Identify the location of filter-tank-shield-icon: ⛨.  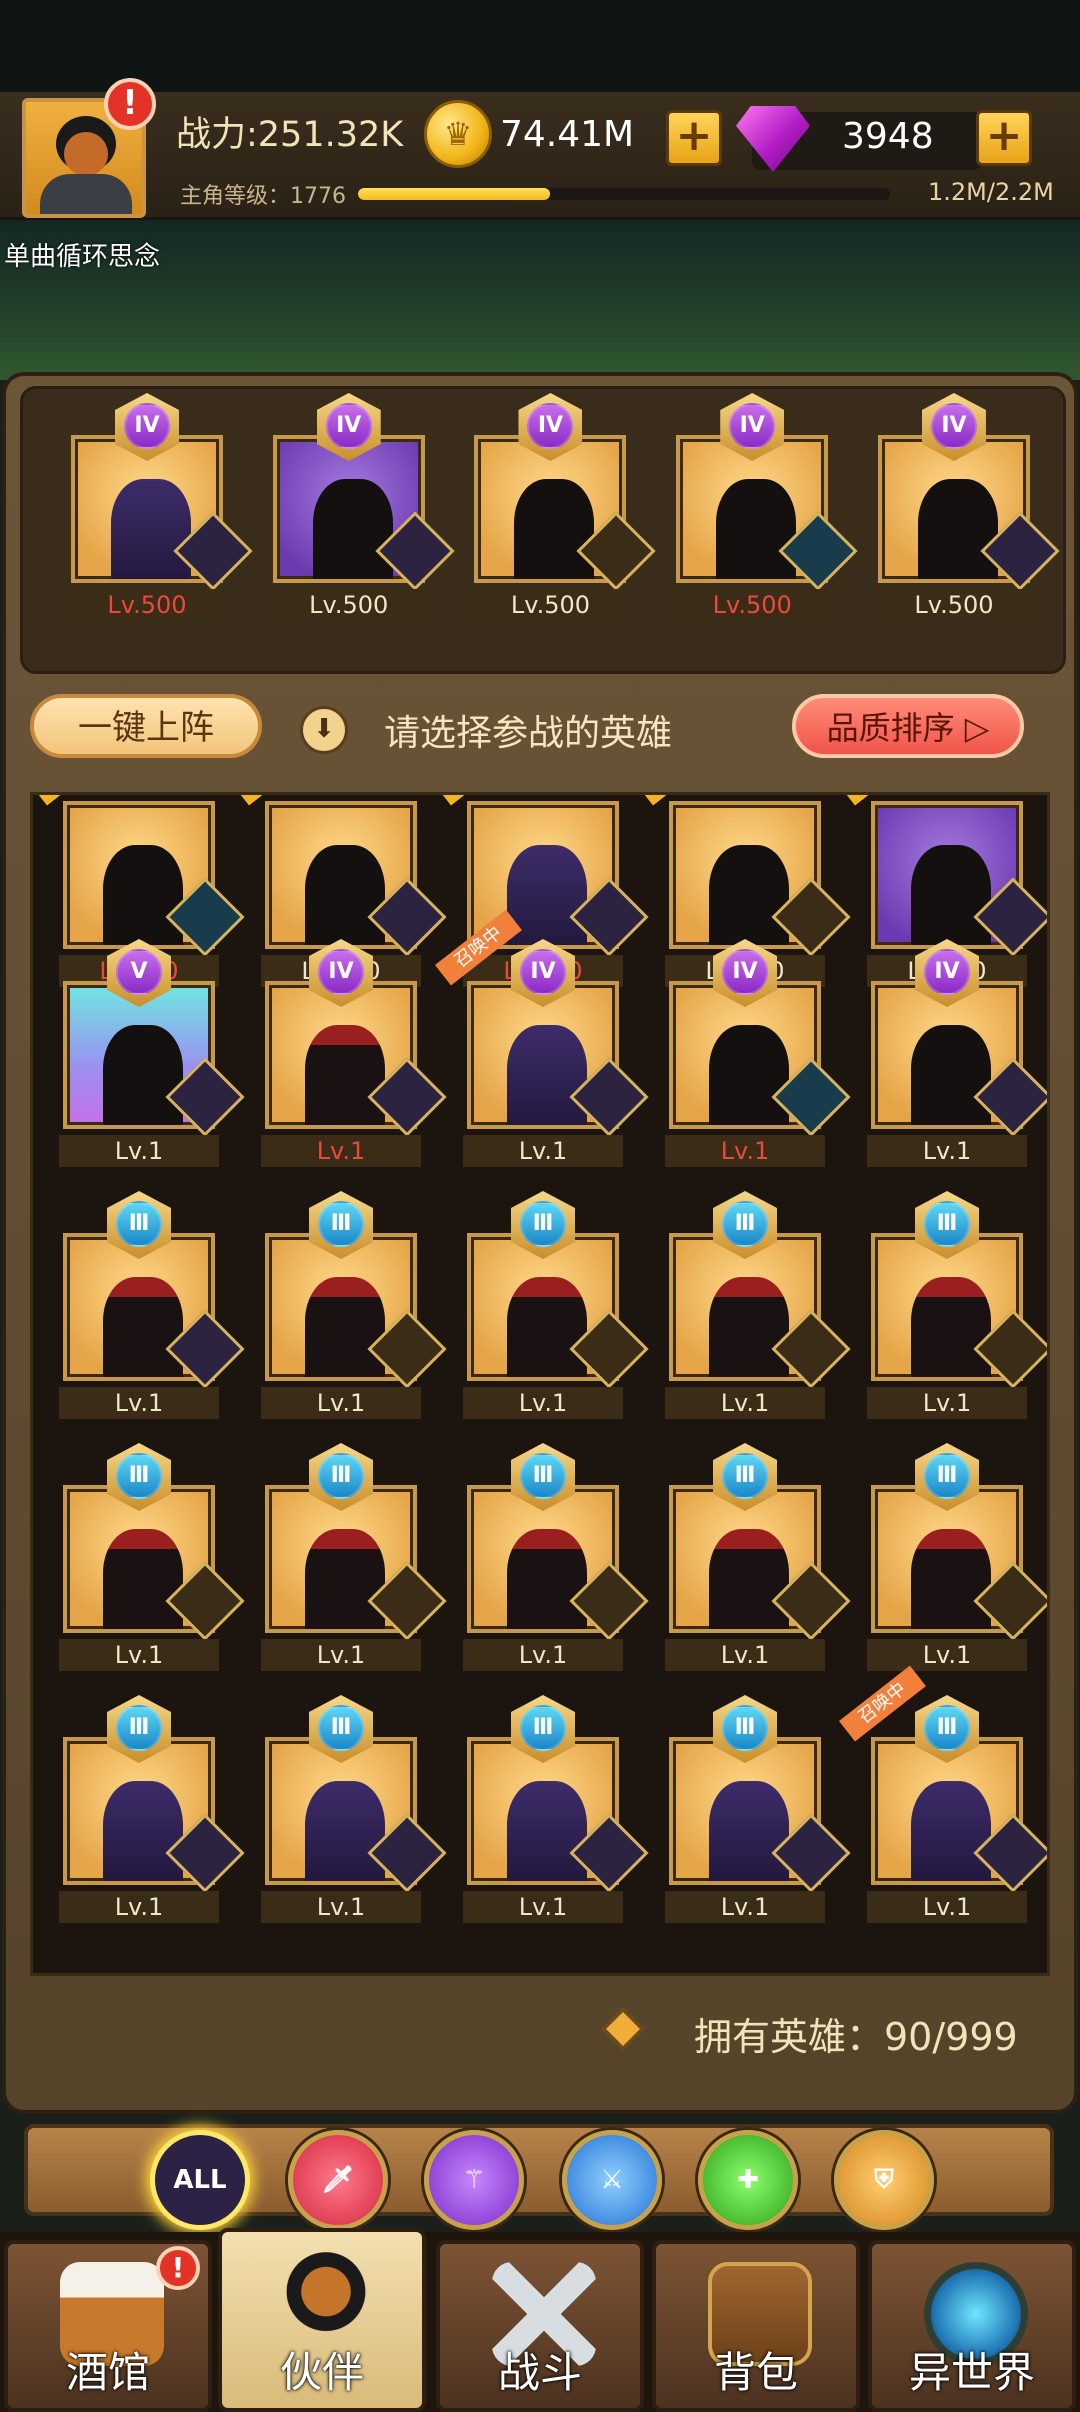
(884, 2180).